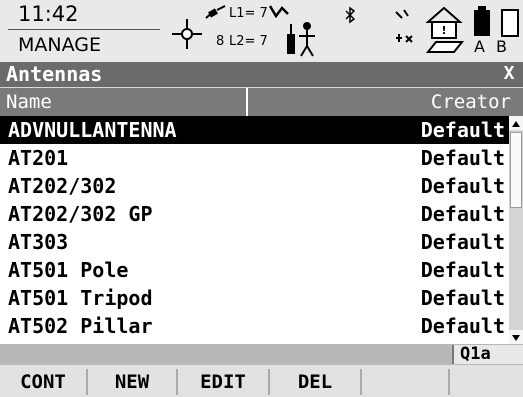 This screenshot has height=397, width=523. What do you see at coordinates (471, 102) in the screenshot?
I see `column-creator: Creator` at bounding box center [471, 102].